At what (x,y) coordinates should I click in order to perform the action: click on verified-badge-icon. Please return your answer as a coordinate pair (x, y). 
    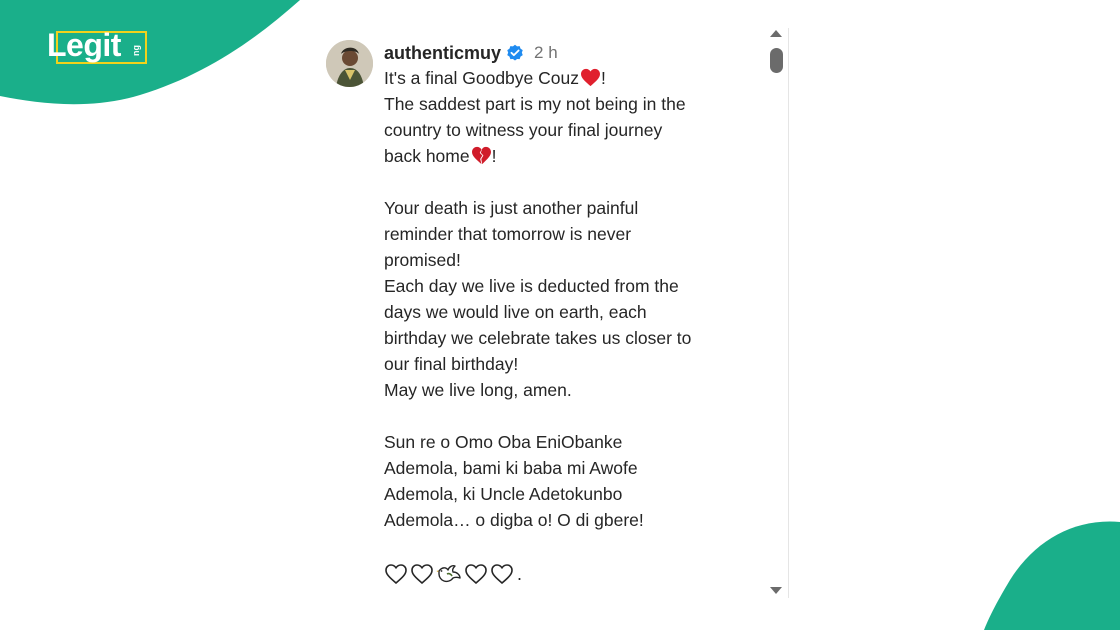
    Looking at the image, I should click on (515, 52).